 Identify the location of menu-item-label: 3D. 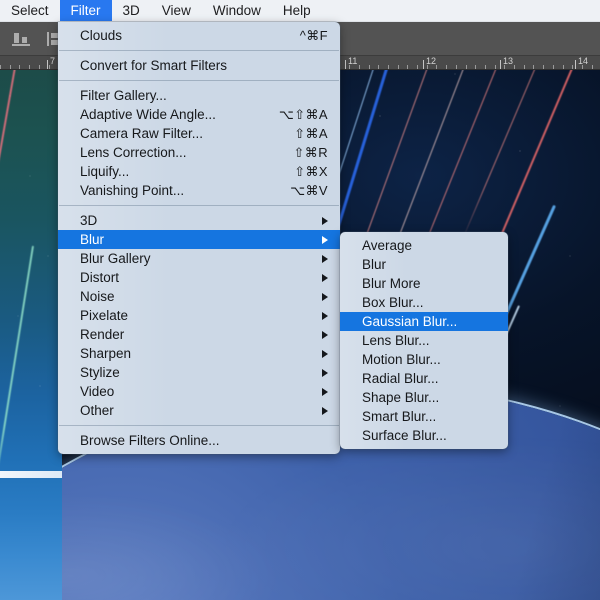
(89, 220).